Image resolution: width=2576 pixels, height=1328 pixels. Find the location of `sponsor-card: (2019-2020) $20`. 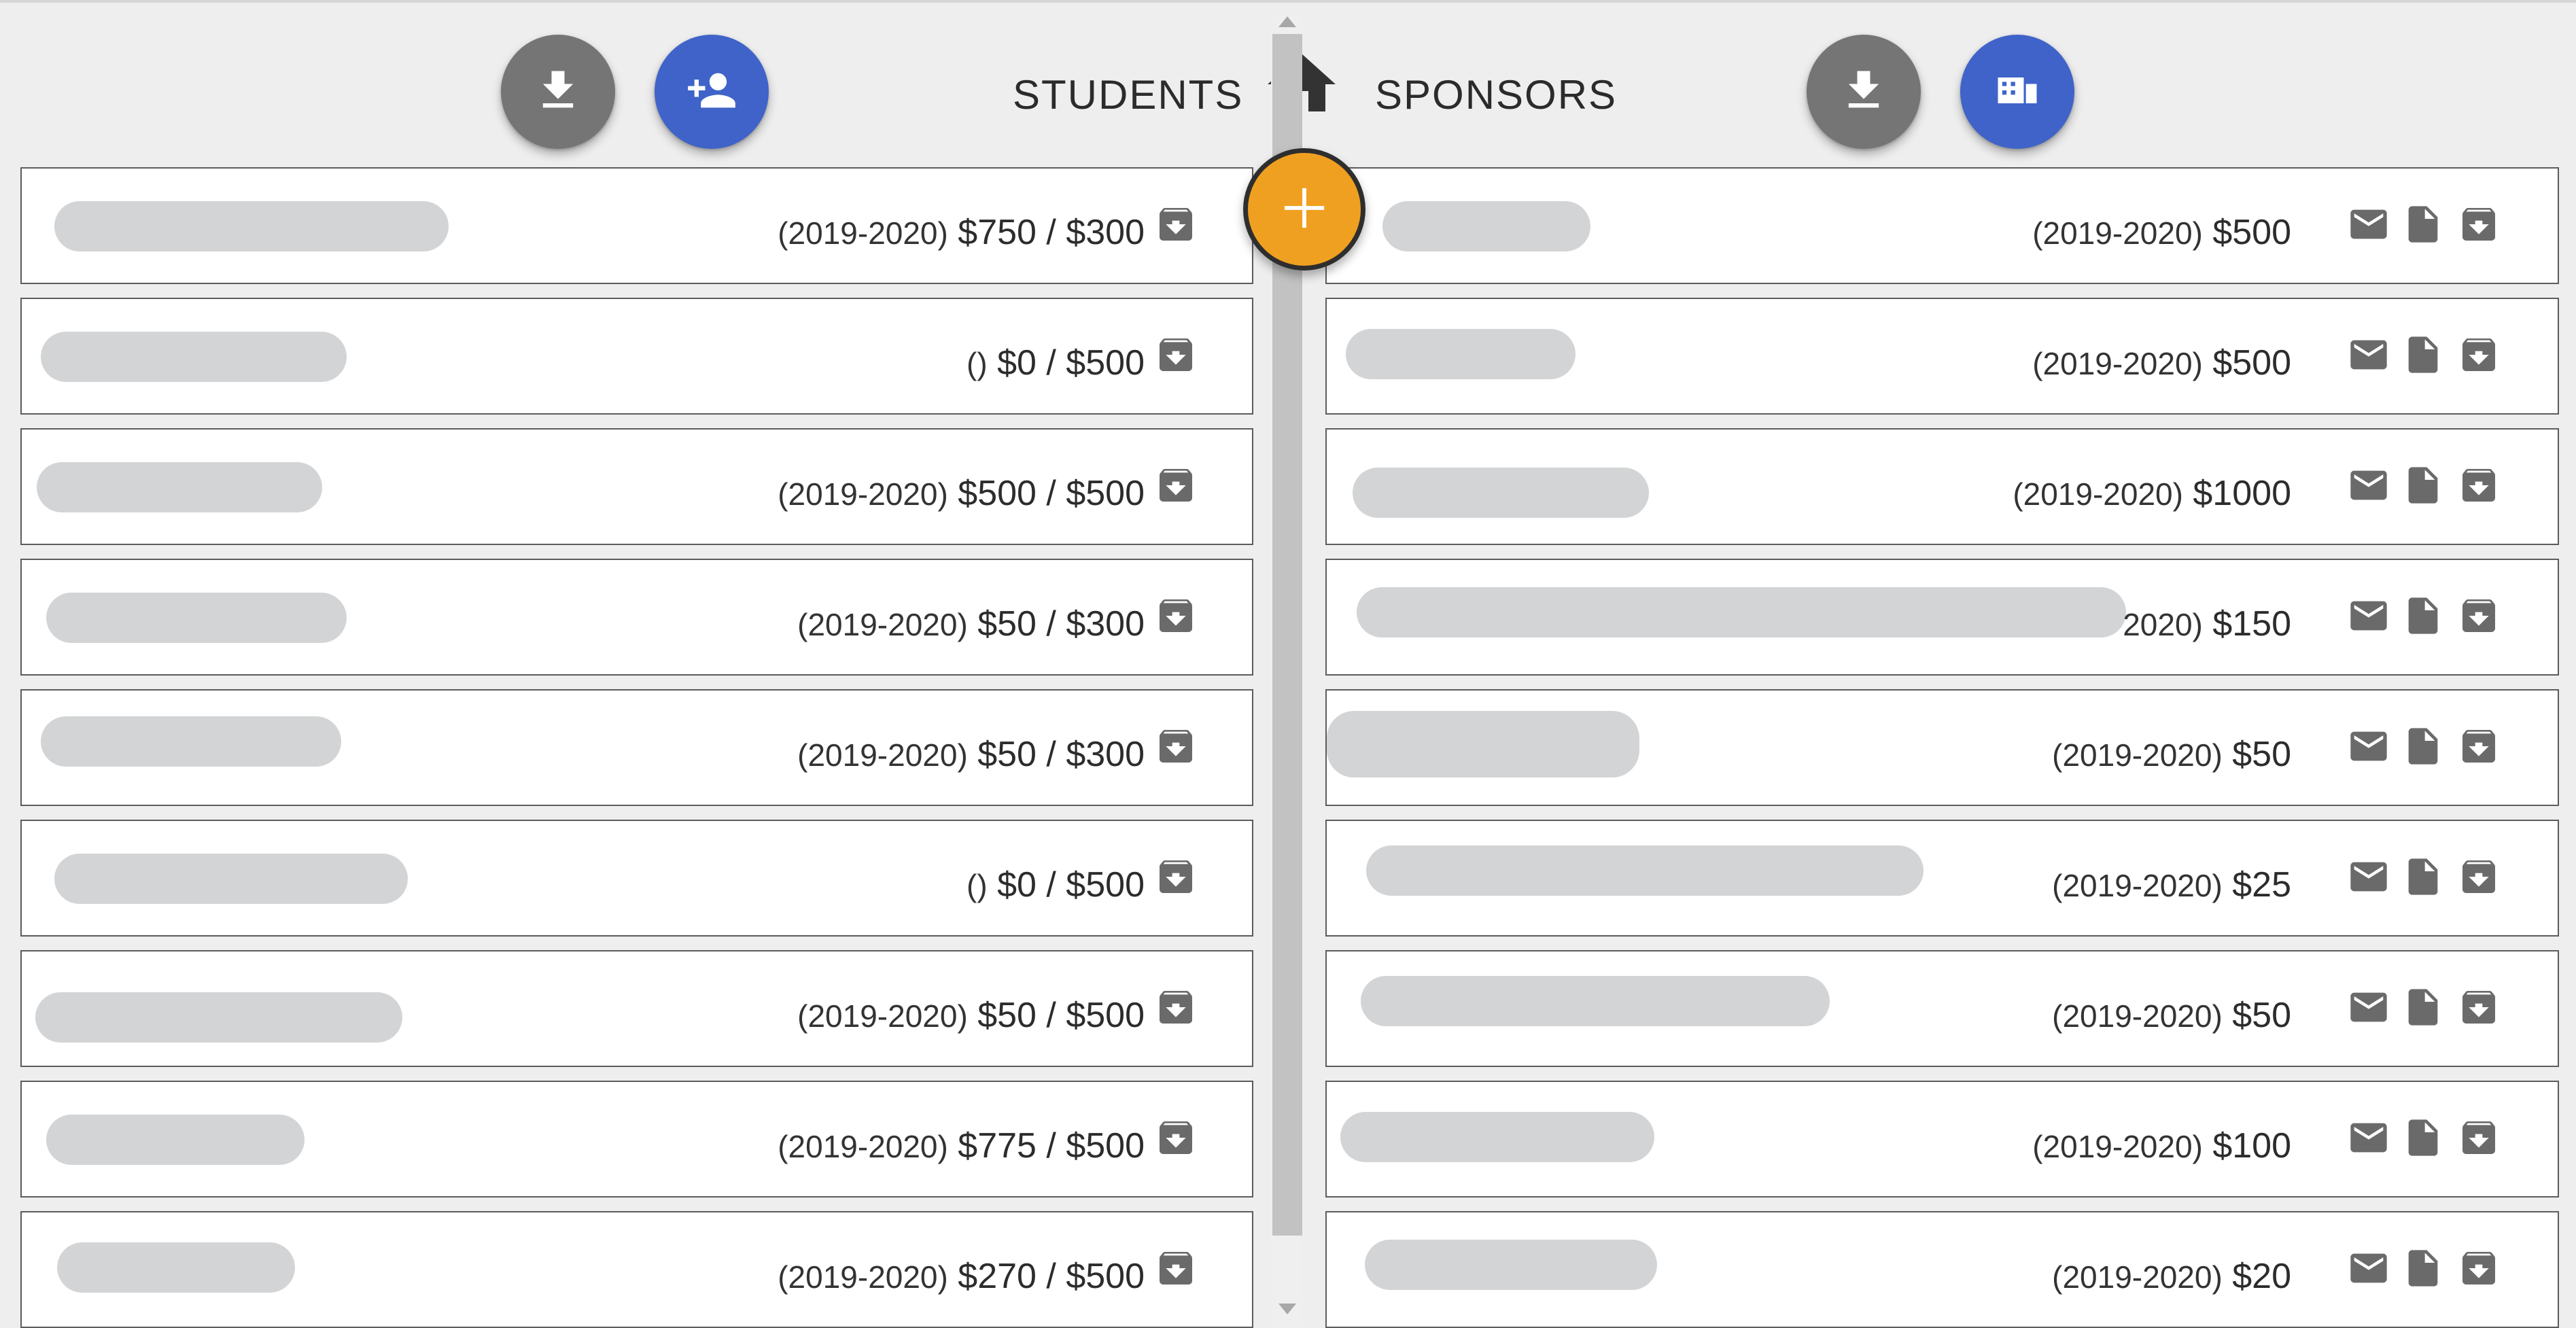

sponsor-card: (2019-2020) $20 is located at coordinates (1942, 1269).